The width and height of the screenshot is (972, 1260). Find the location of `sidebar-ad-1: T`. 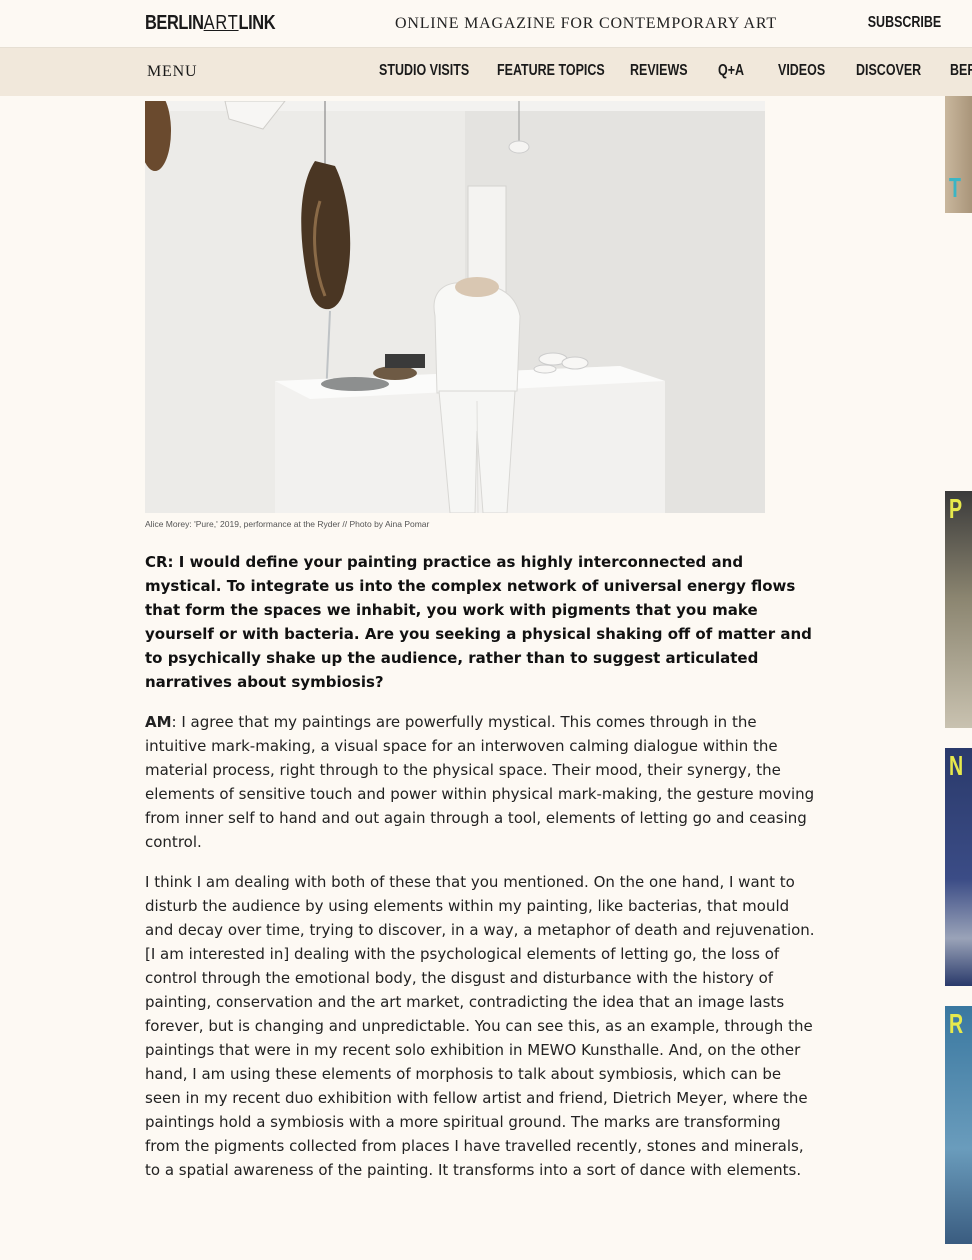

sidebar-ad-1: T is located at coordinates (958, 154).